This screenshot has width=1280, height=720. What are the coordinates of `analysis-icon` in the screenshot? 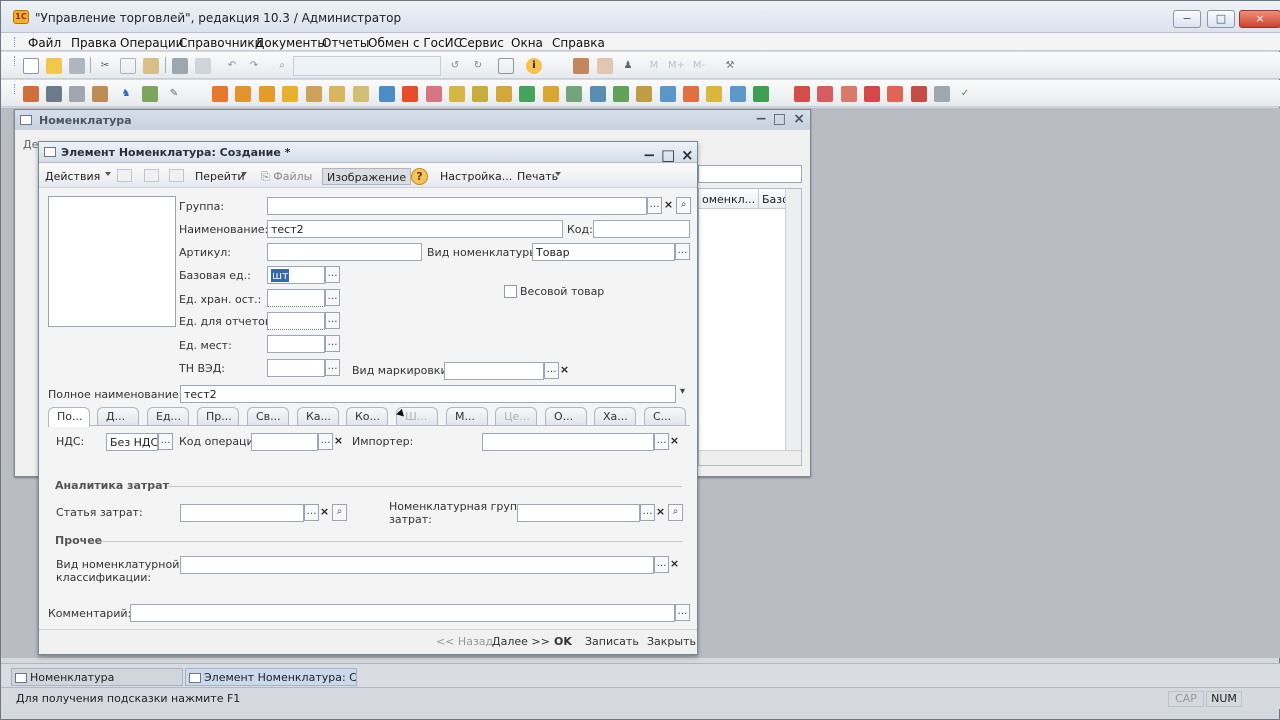 It's located at (527, 94).